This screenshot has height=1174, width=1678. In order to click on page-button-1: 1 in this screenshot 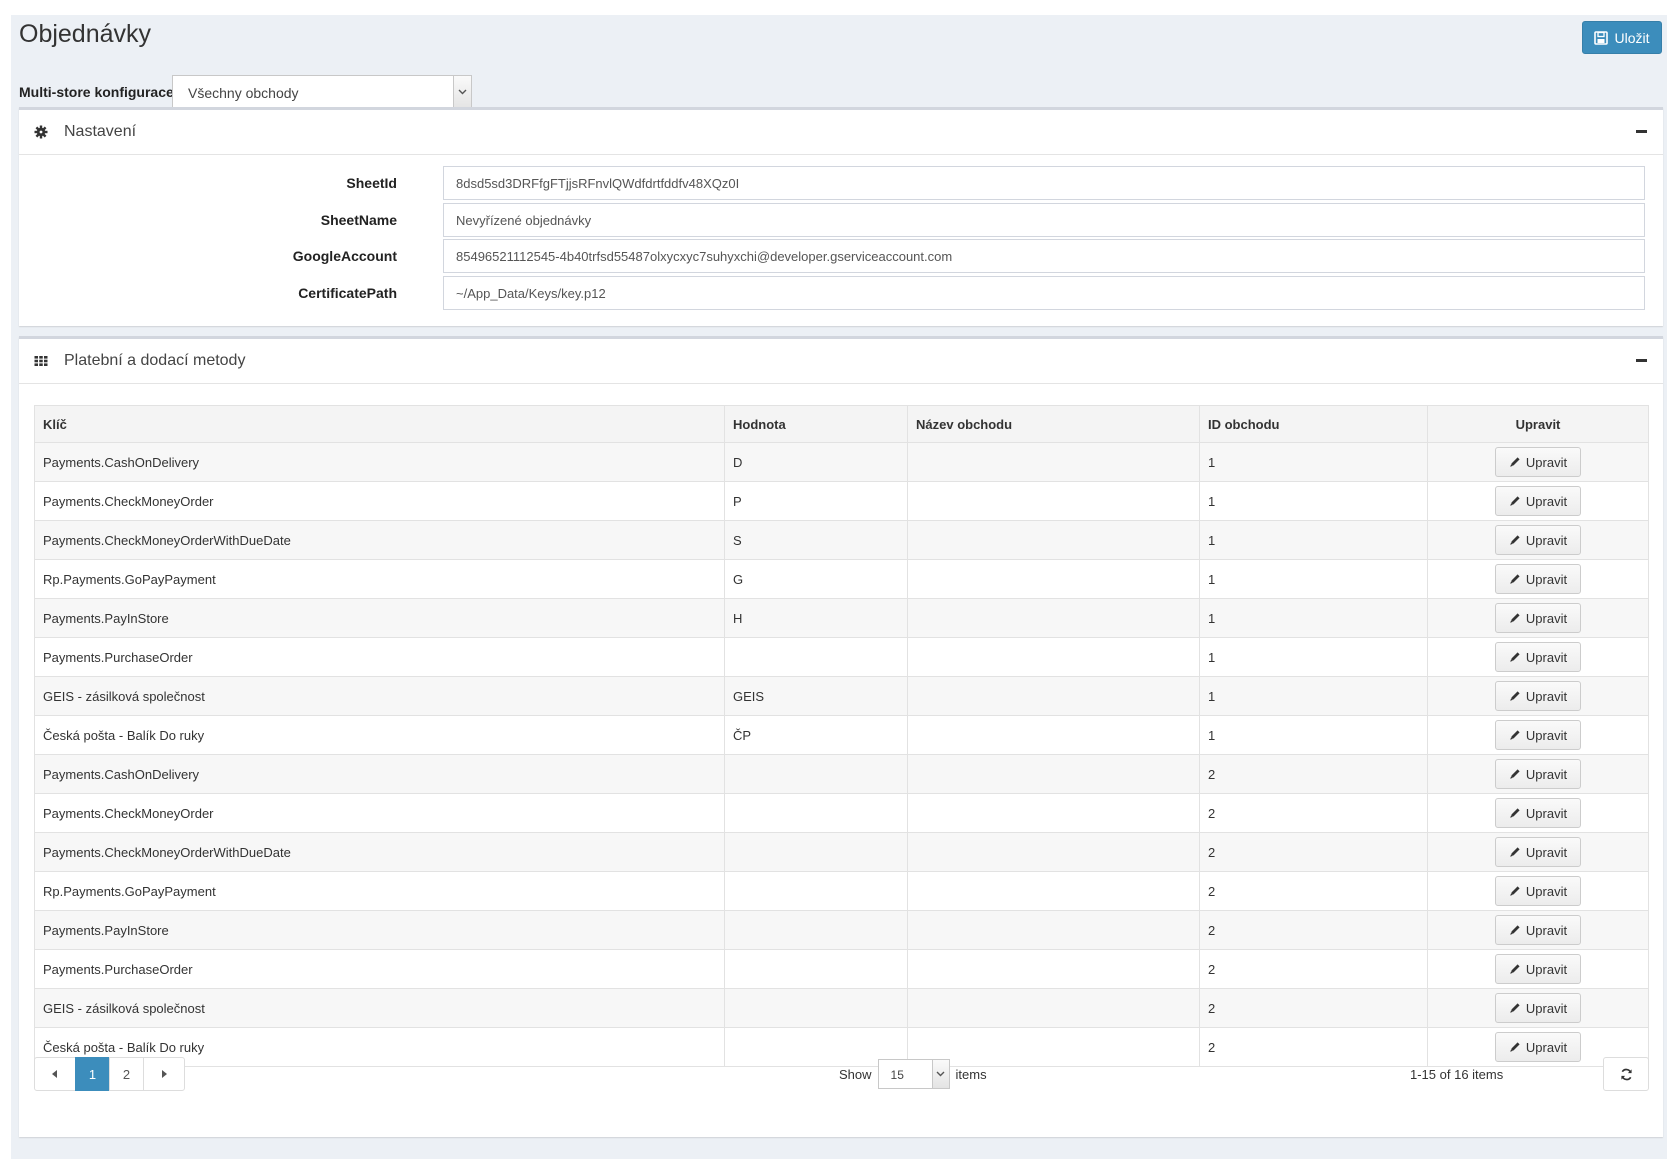, I will do `click(92, 1074)`.